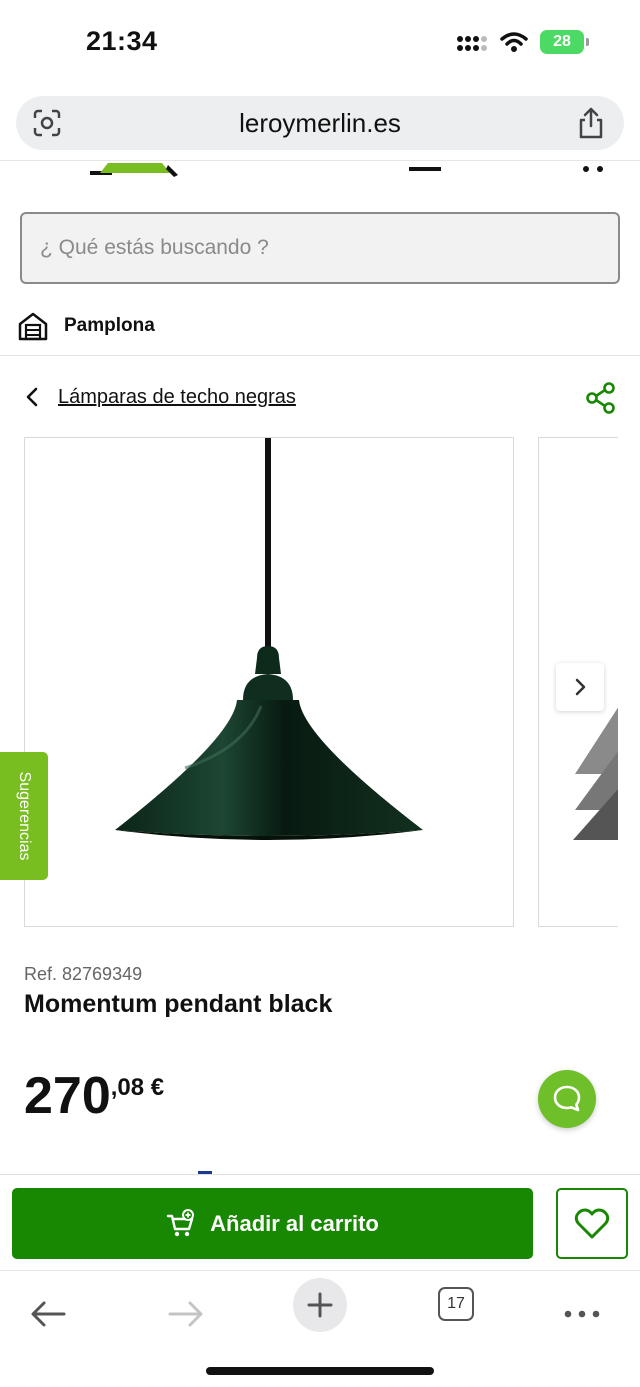 This screenshot has height=1387, width=640. I want to click on breadcrumb: Lámparas de techo negras, so click(160, 397).